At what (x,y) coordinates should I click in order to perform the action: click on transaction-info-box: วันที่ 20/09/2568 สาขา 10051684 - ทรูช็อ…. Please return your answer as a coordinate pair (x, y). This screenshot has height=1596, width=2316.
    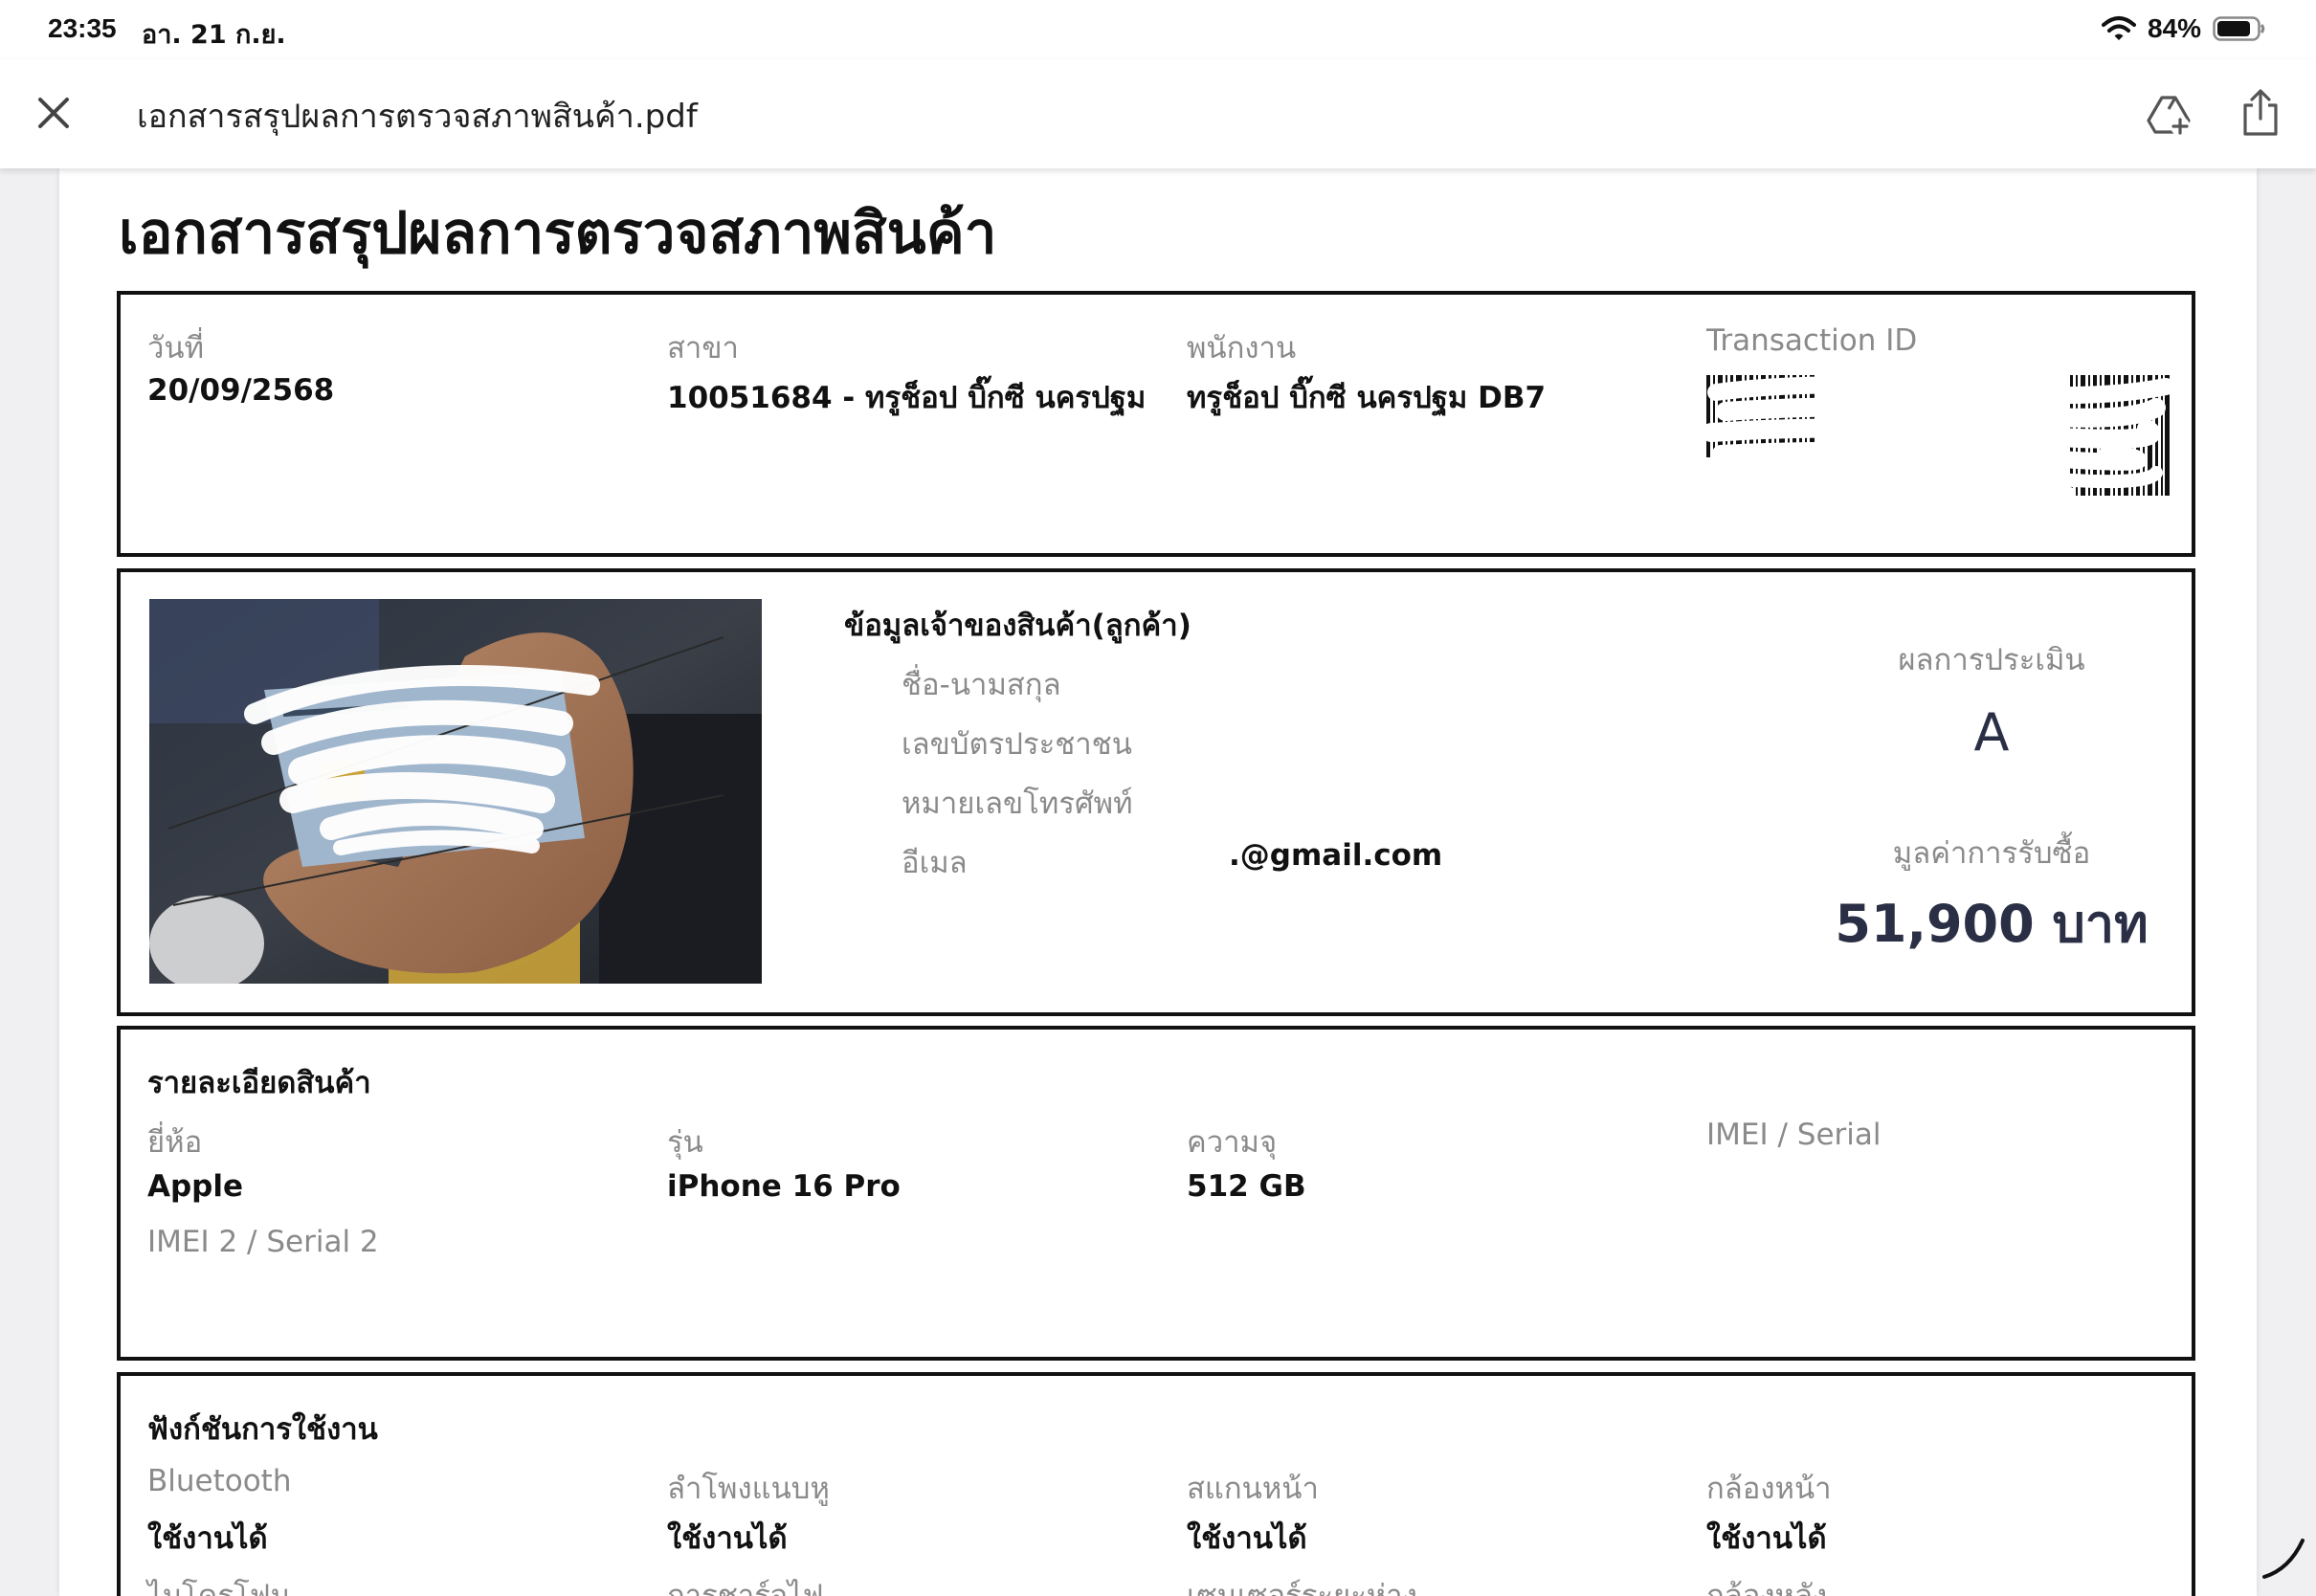
    Looking at the image, I should click on (1156, 424).